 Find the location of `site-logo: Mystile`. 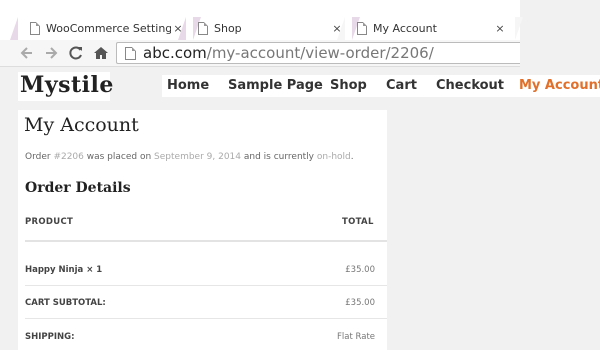

site-logo: Mystile is located at coordinates (67, 85).